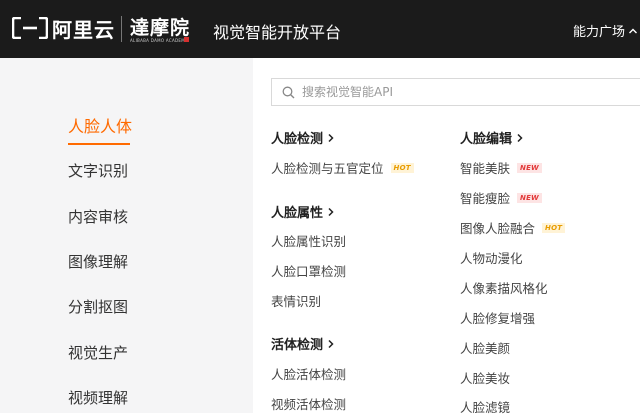  Describe the element at coordinates (121, 29) in the screenshot. I see `logo-divider` at that location.